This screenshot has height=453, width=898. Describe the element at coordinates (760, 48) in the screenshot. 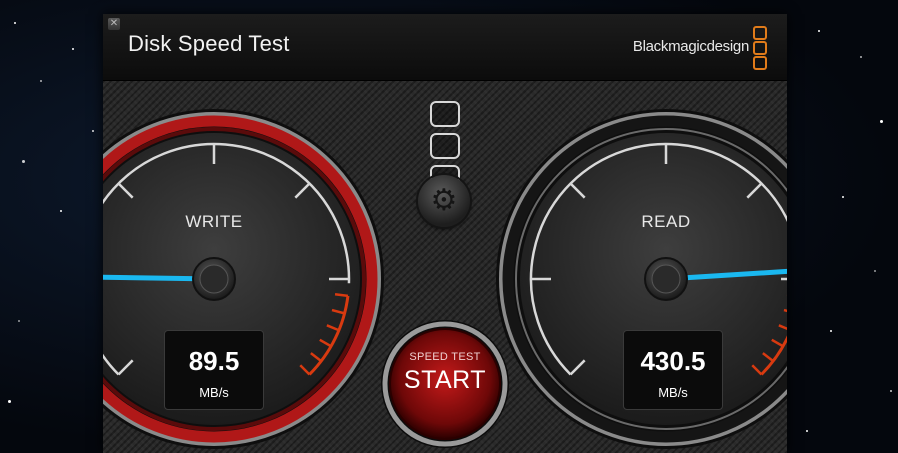

I see `blackmagic-logo-icon` at that location.